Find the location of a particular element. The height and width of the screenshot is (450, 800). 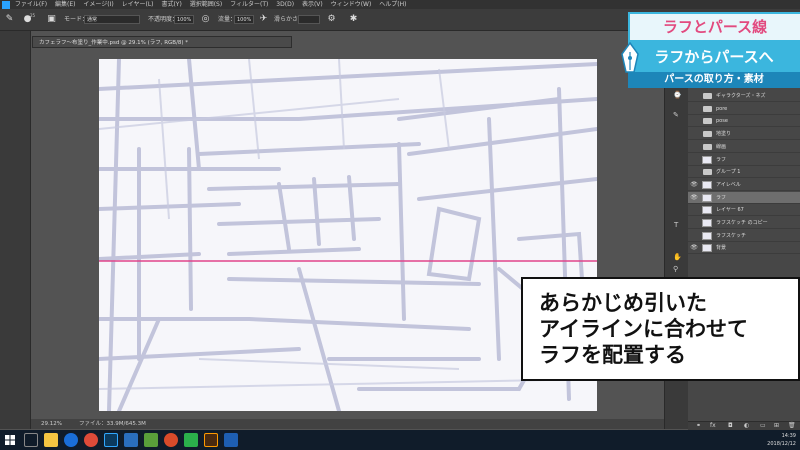

clock-date: 2018/12/12 is located at coordinates (781, 444).